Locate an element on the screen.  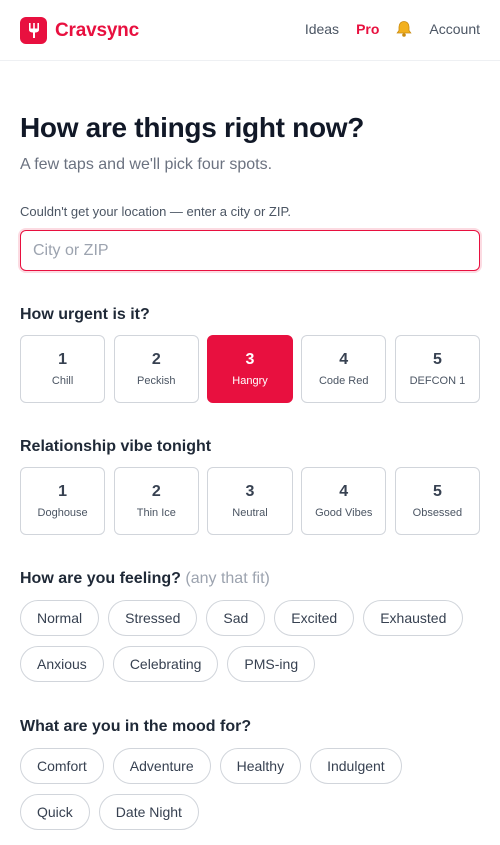
vibe-option-number: 3 is located at coordinates (250, 491).